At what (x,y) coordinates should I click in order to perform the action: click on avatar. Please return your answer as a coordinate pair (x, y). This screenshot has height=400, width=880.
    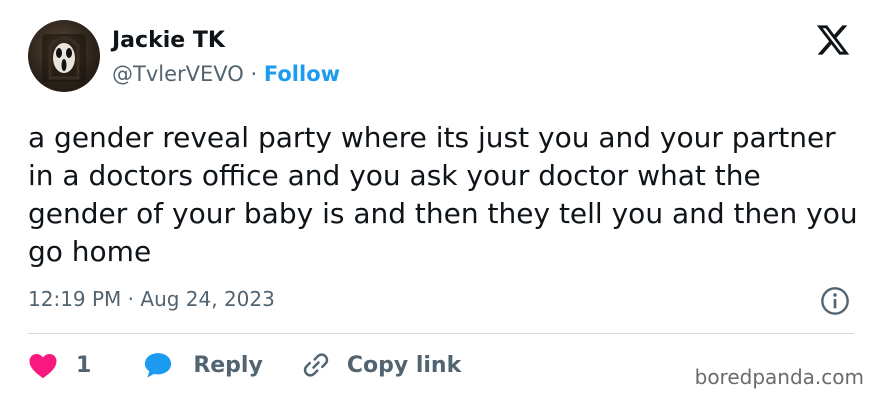
    Looking at the image, I should click on (64, 56).